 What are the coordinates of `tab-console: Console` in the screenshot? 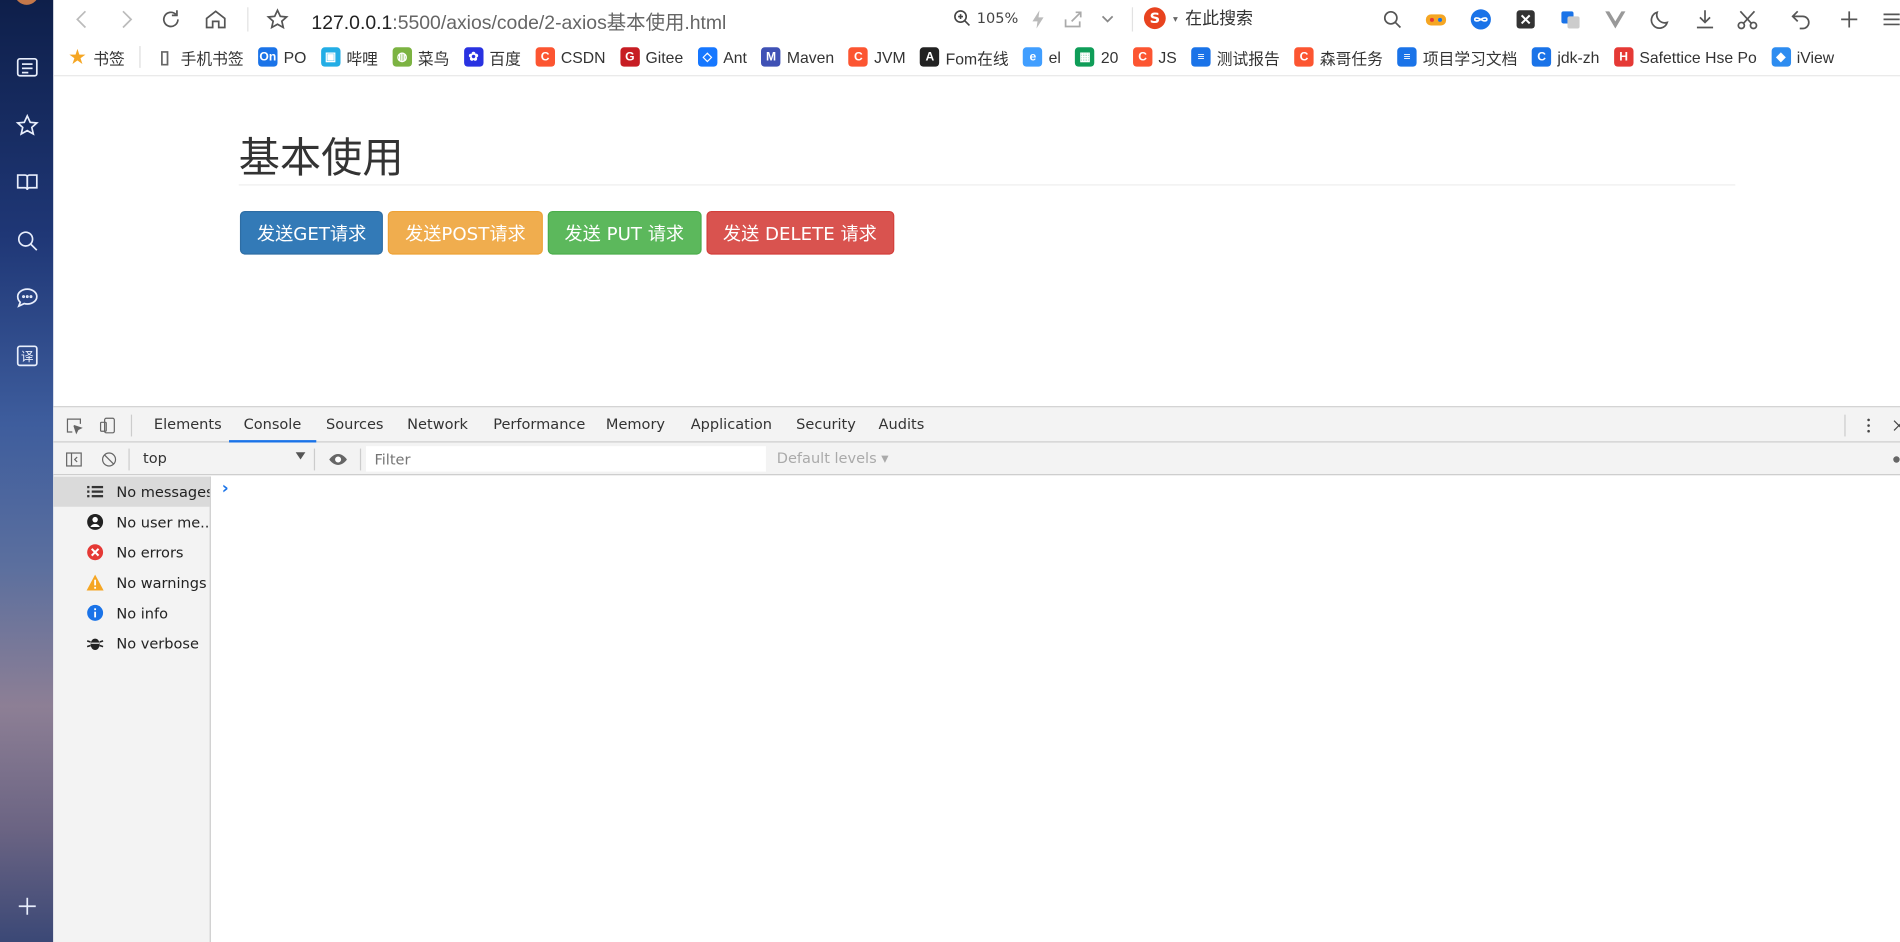 It's located at (272, 425).